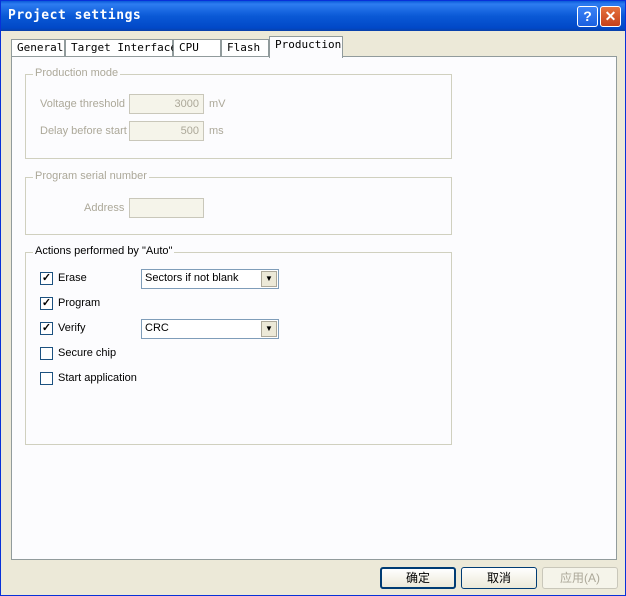 Image resolution: width=626 pixels, height=596 pixels. I want to click on tab-production: Production, so click(306, 47).